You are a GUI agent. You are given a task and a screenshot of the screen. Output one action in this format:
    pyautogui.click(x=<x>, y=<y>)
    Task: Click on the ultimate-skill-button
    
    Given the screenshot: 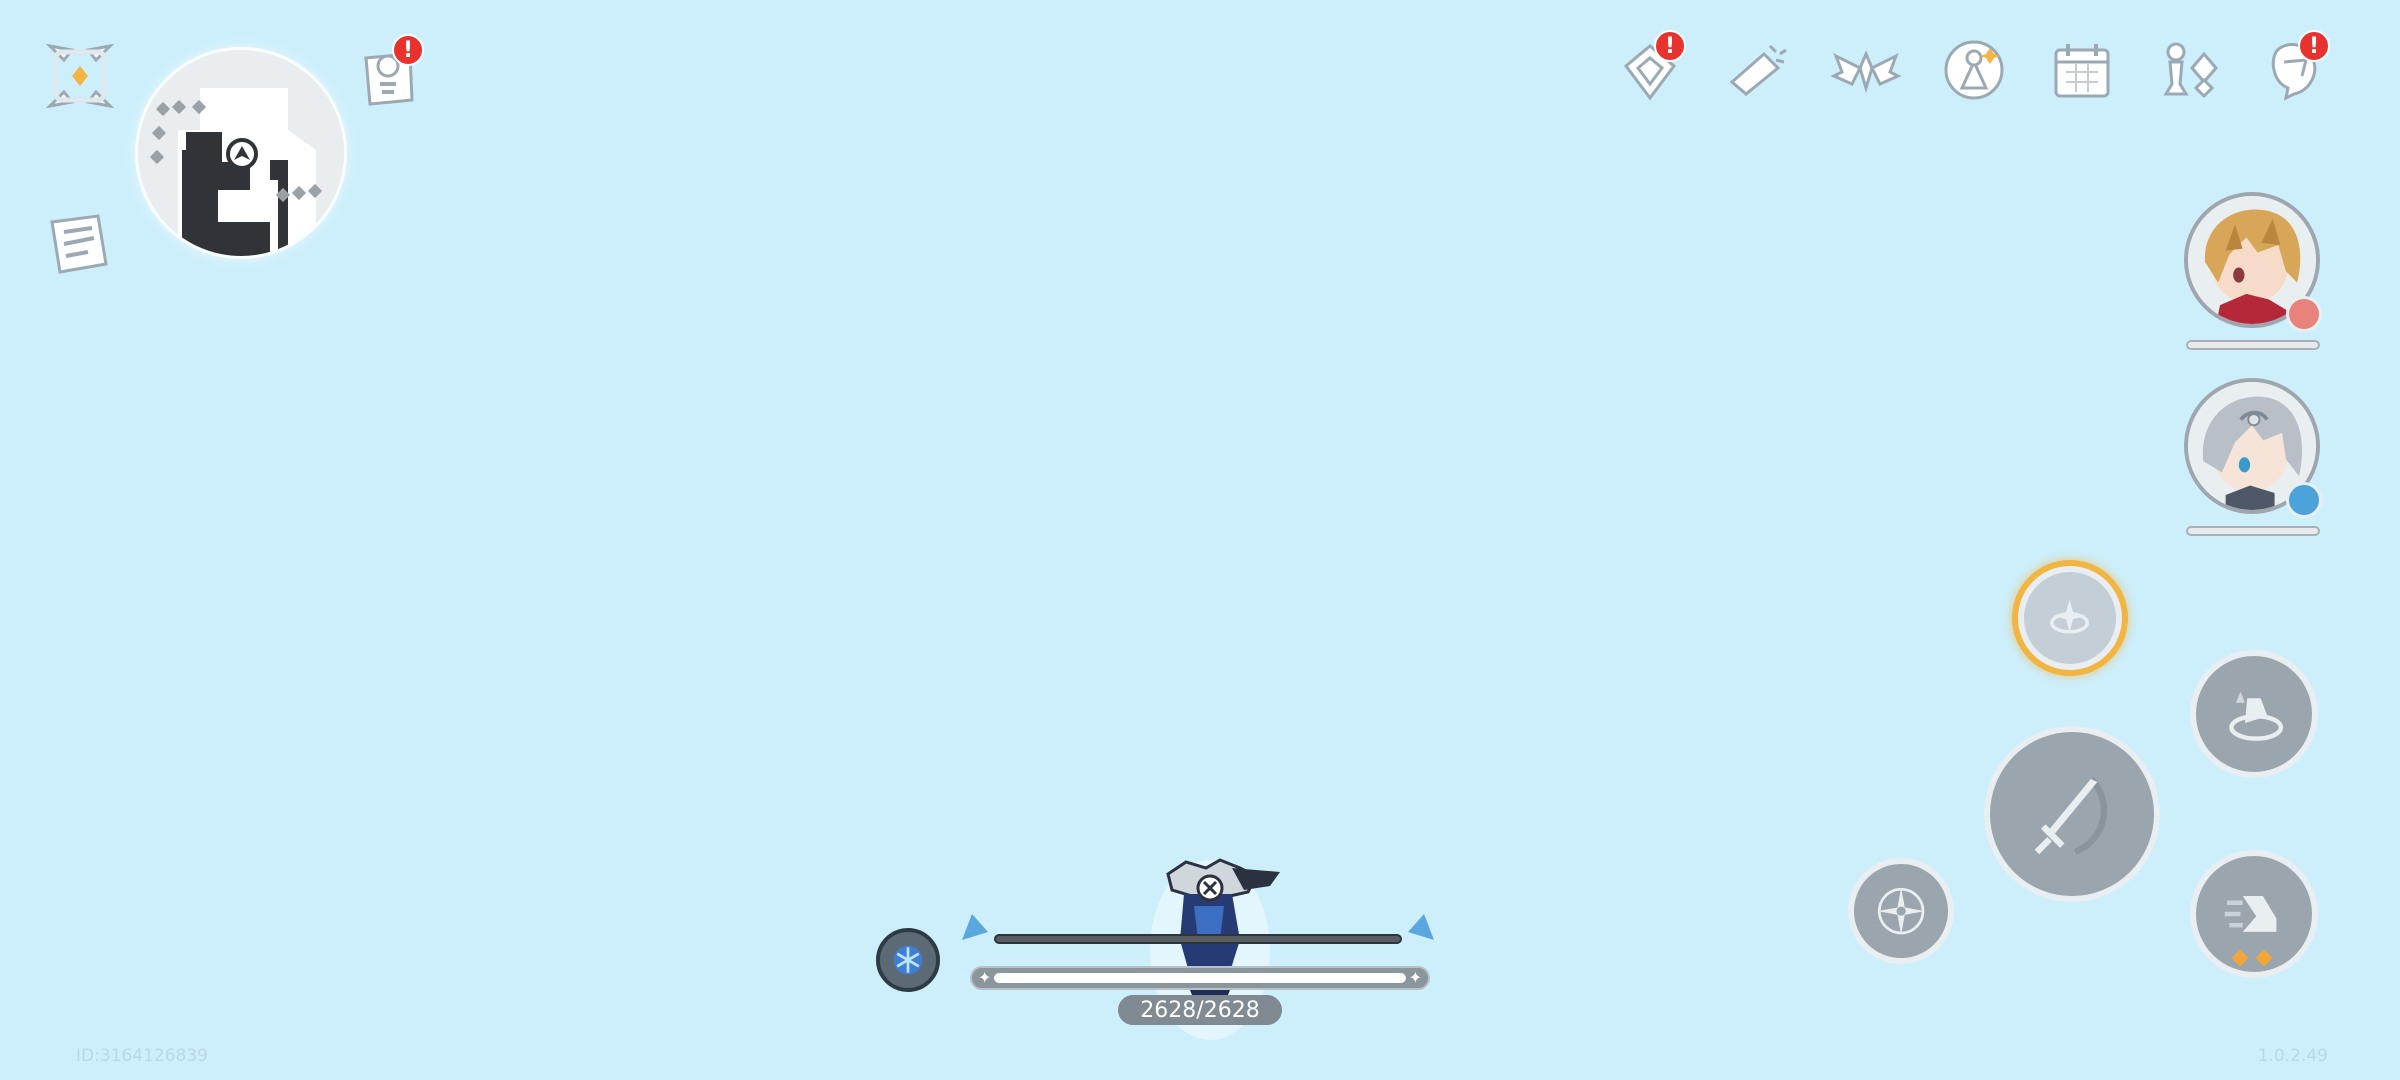 What is the action you would take?
    pyautogui.click(x=2070, y=618)
    